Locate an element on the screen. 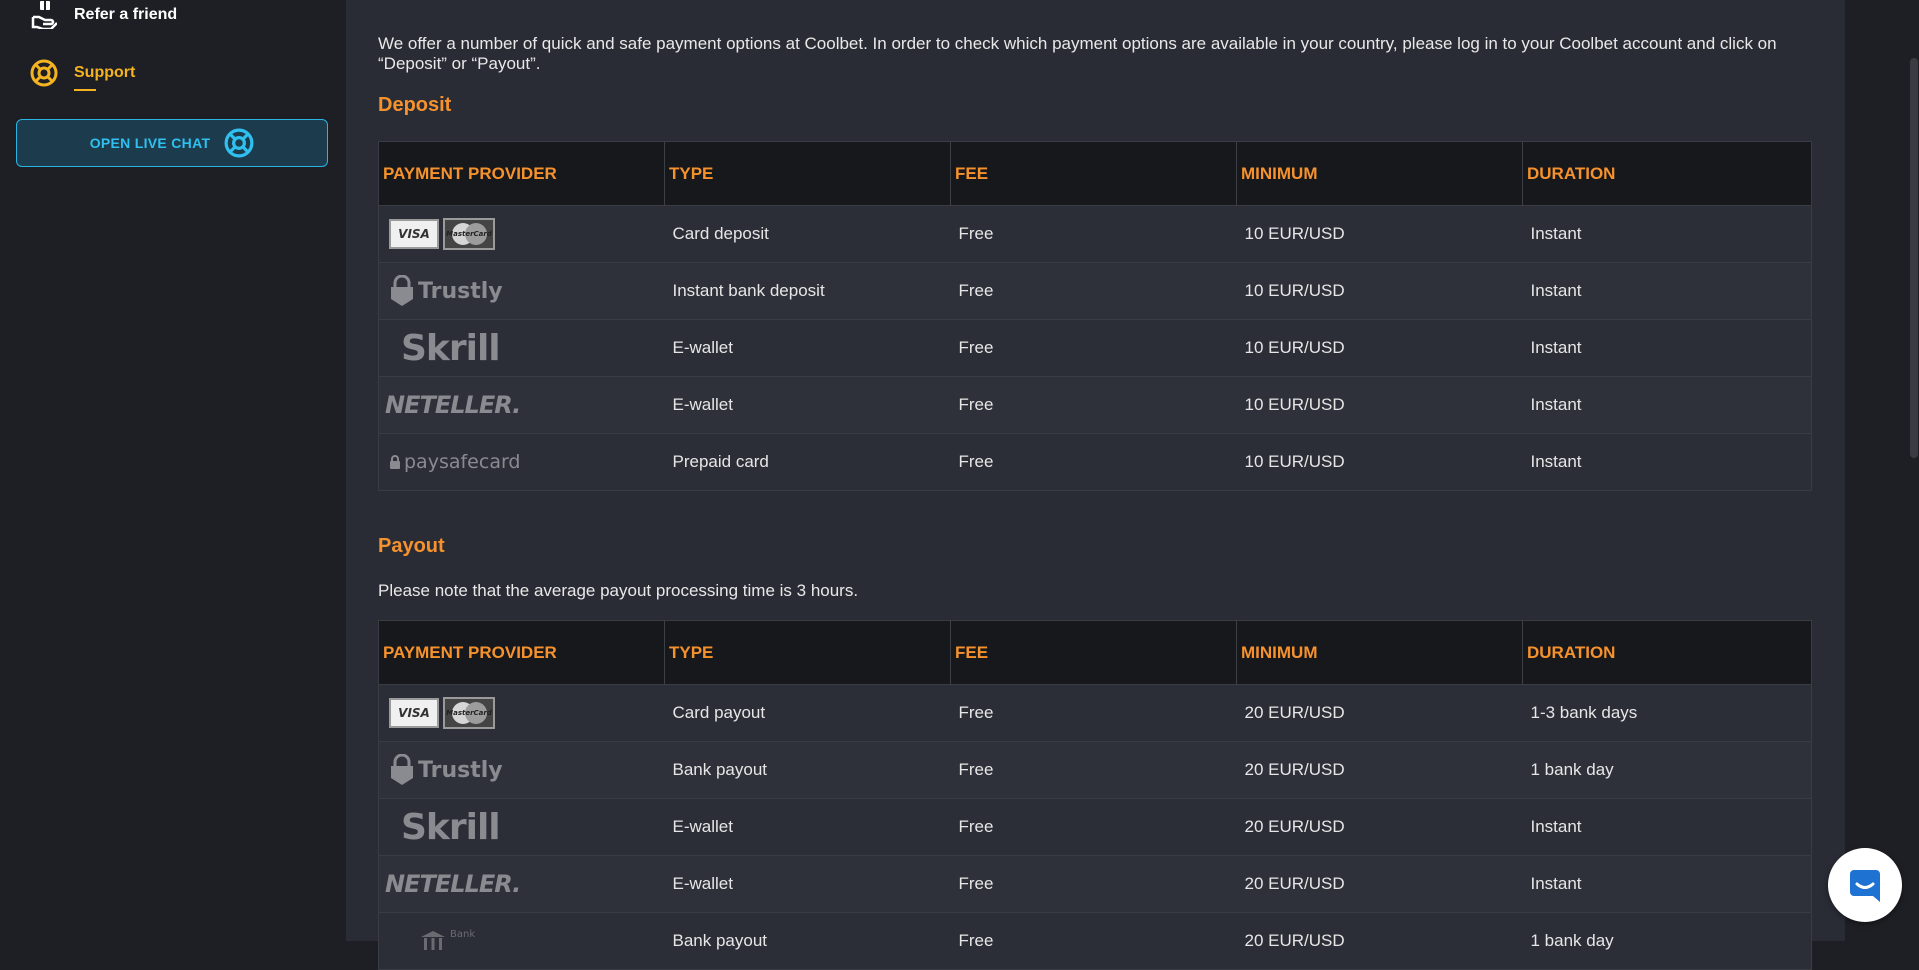 This screenshot has width=1919, height=970. hand-gift-icon is located at coordinates (44, 15).